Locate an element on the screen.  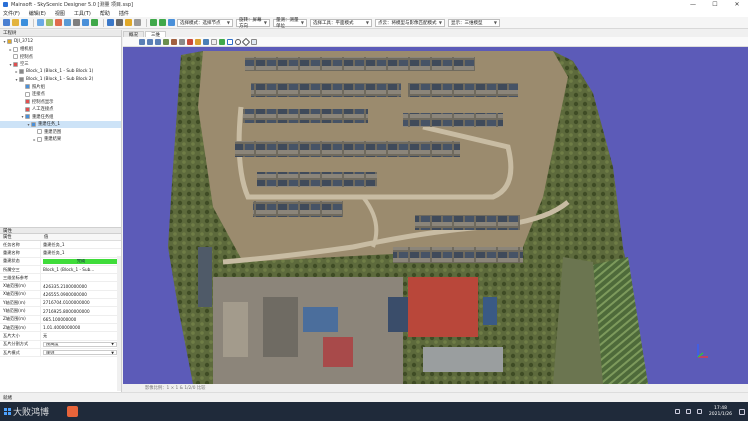
property-name: X轴范围(m) is located at coordinates (20, 286).